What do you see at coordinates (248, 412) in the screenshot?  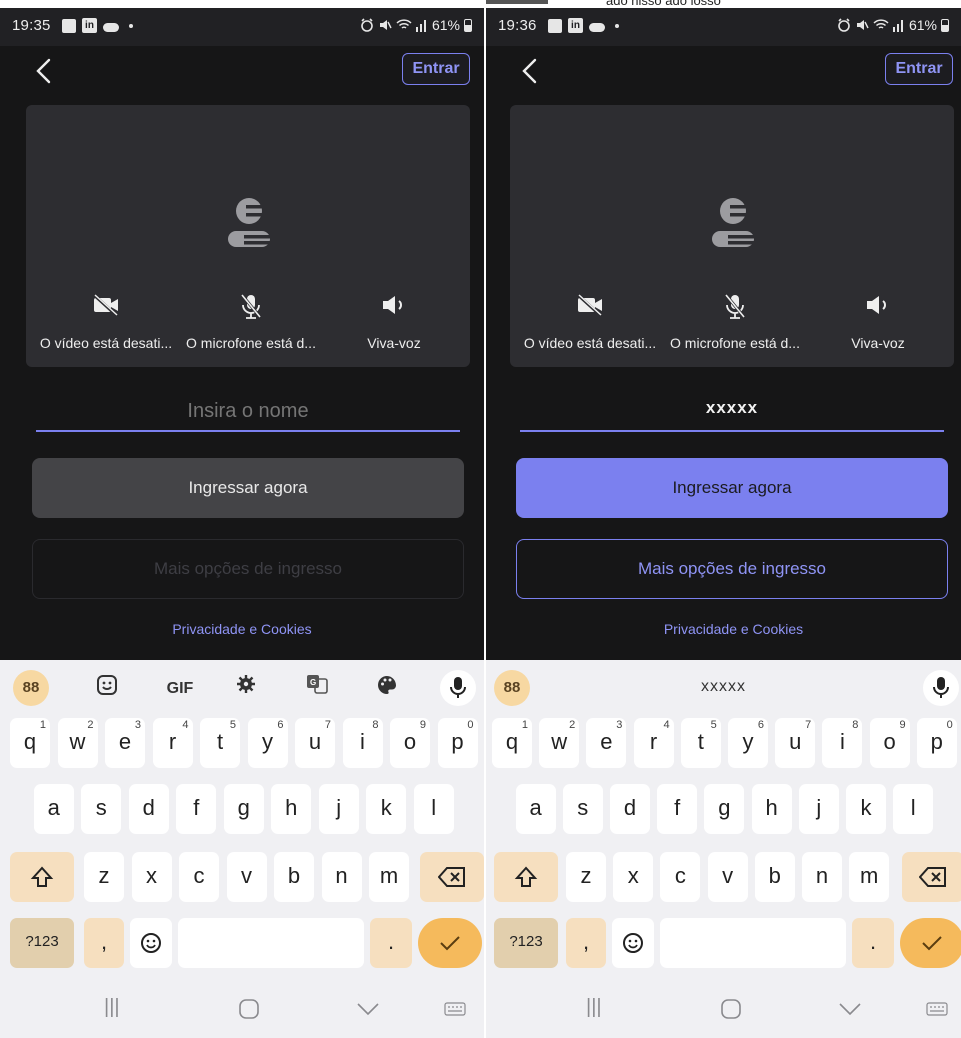 I see `name-input` at bounding box center [248, 412].